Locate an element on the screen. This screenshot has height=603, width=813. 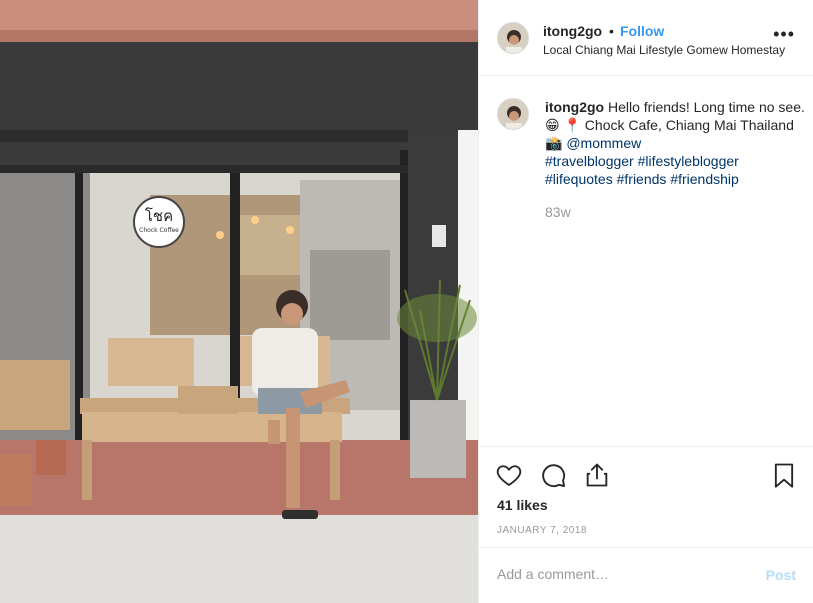
caption-username: itong2go is located at coordinates (574, 107).